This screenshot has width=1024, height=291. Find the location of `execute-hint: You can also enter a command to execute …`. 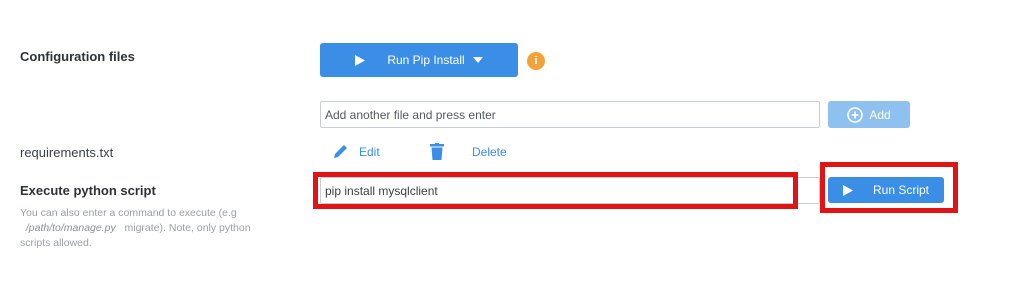

execute-hint: You can also enter a command to execute … is located at coordinates (150, 228).